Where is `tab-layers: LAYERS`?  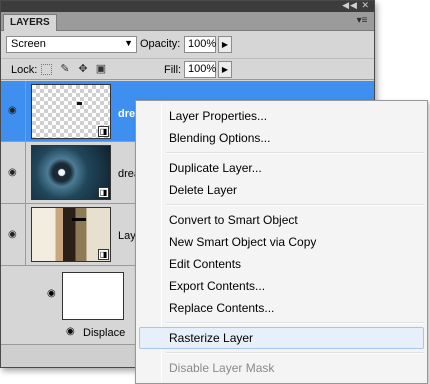 tab-layers: LAYERS is located at coordinates (30, 22).